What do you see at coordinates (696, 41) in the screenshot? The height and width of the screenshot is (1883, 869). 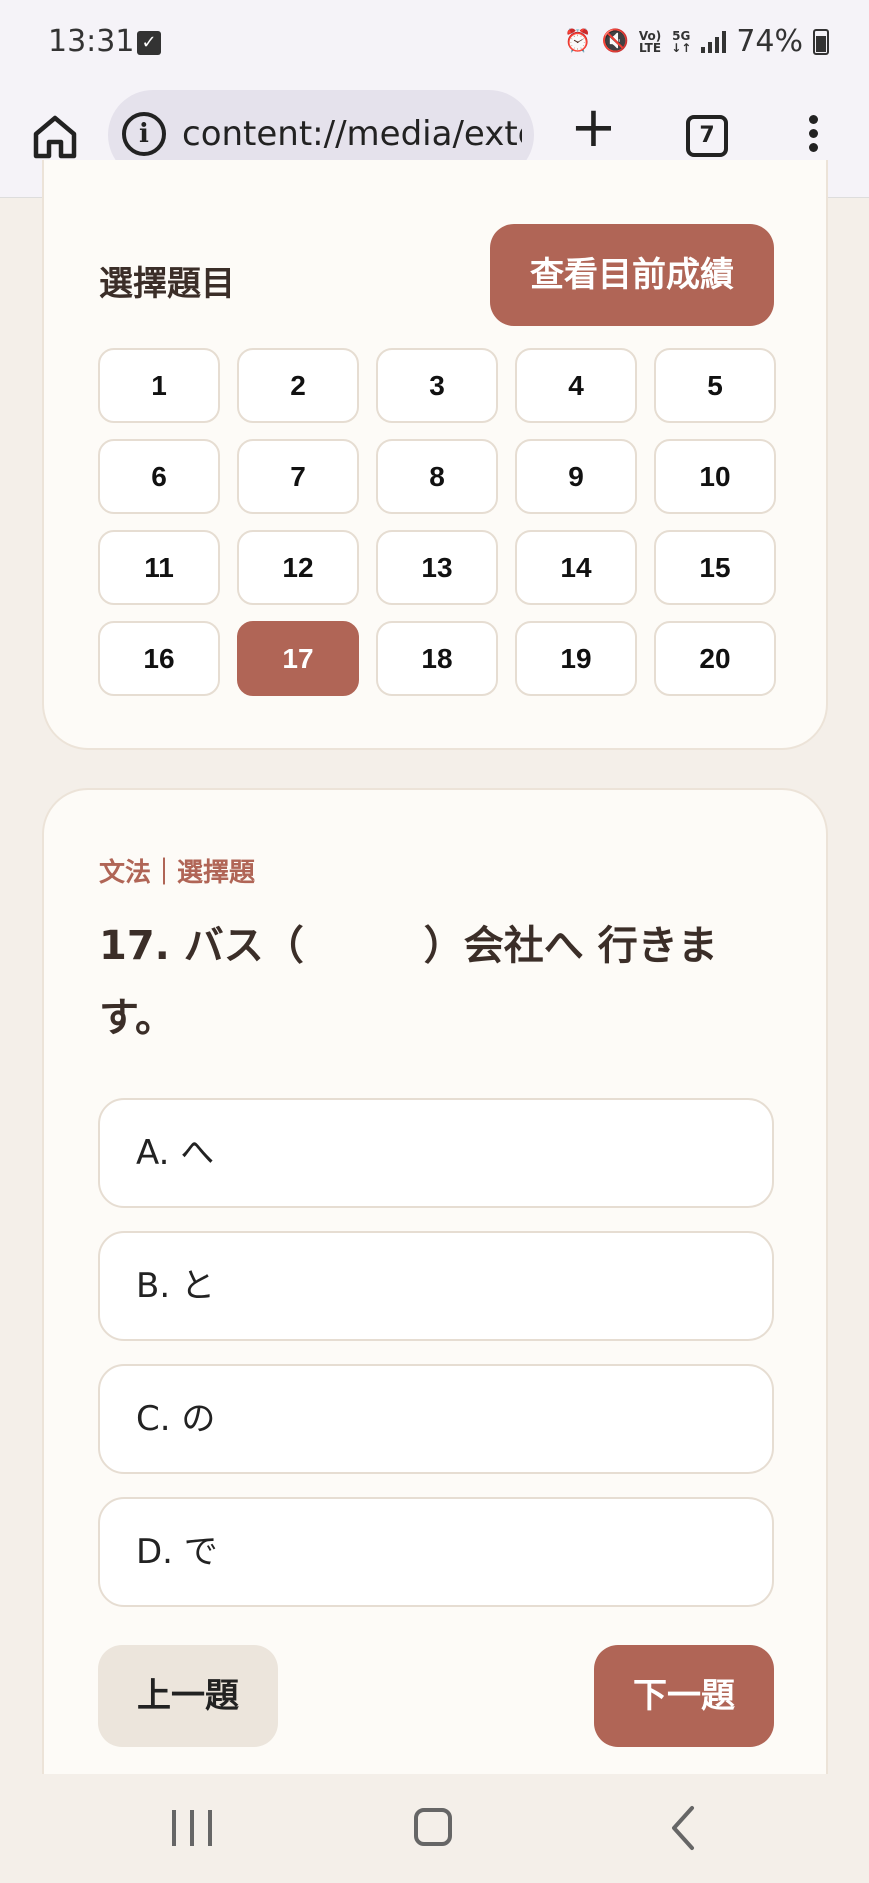 I see `status-icons: ⏰ 🔇 Vo) LTE 5G ↓↑ 74%` at bounding box center [696, 41].